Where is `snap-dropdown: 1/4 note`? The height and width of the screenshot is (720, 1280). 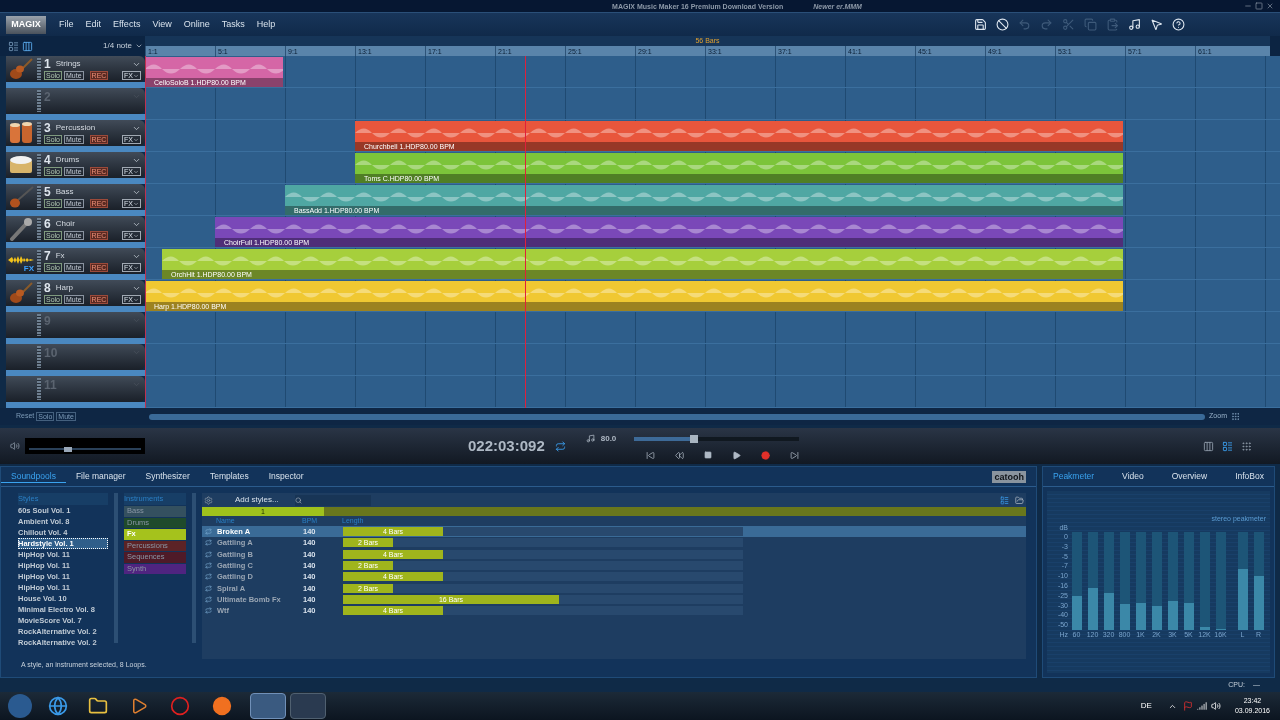 snap-dropdown: 1/4 note is located at coordinates (117, 46).